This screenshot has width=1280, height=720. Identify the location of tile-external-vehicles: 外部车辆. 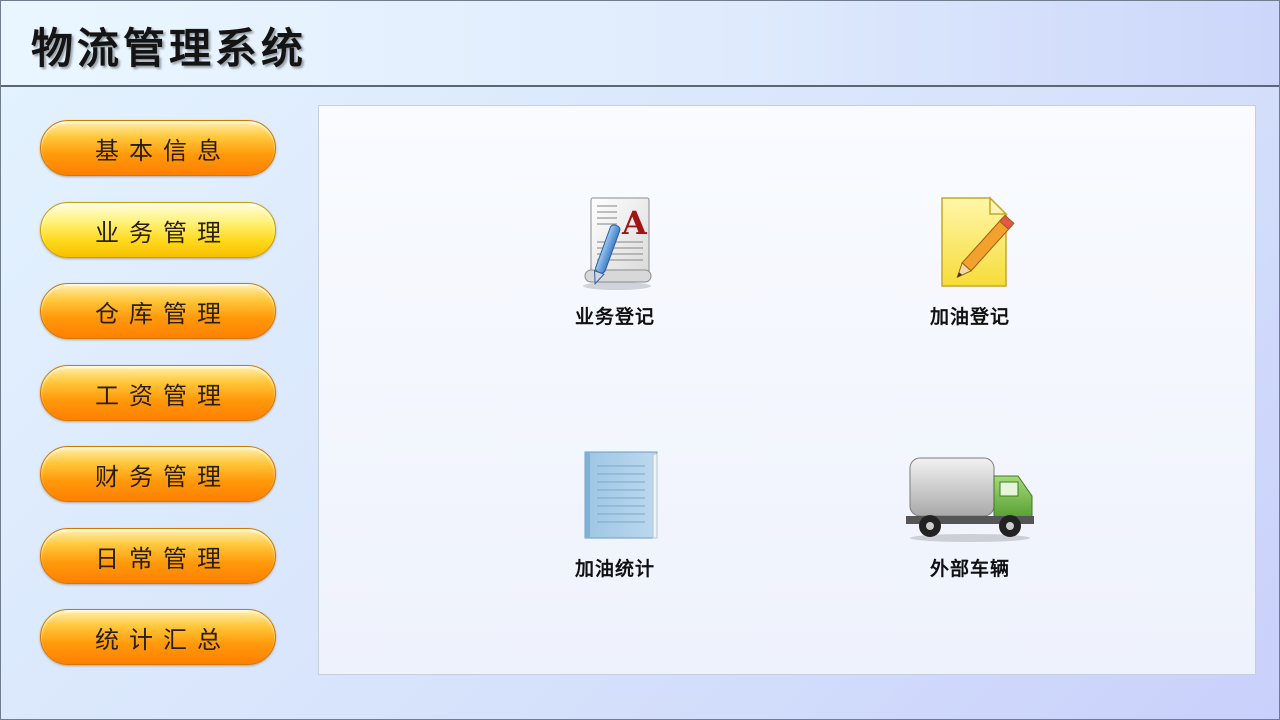
(970, 526).